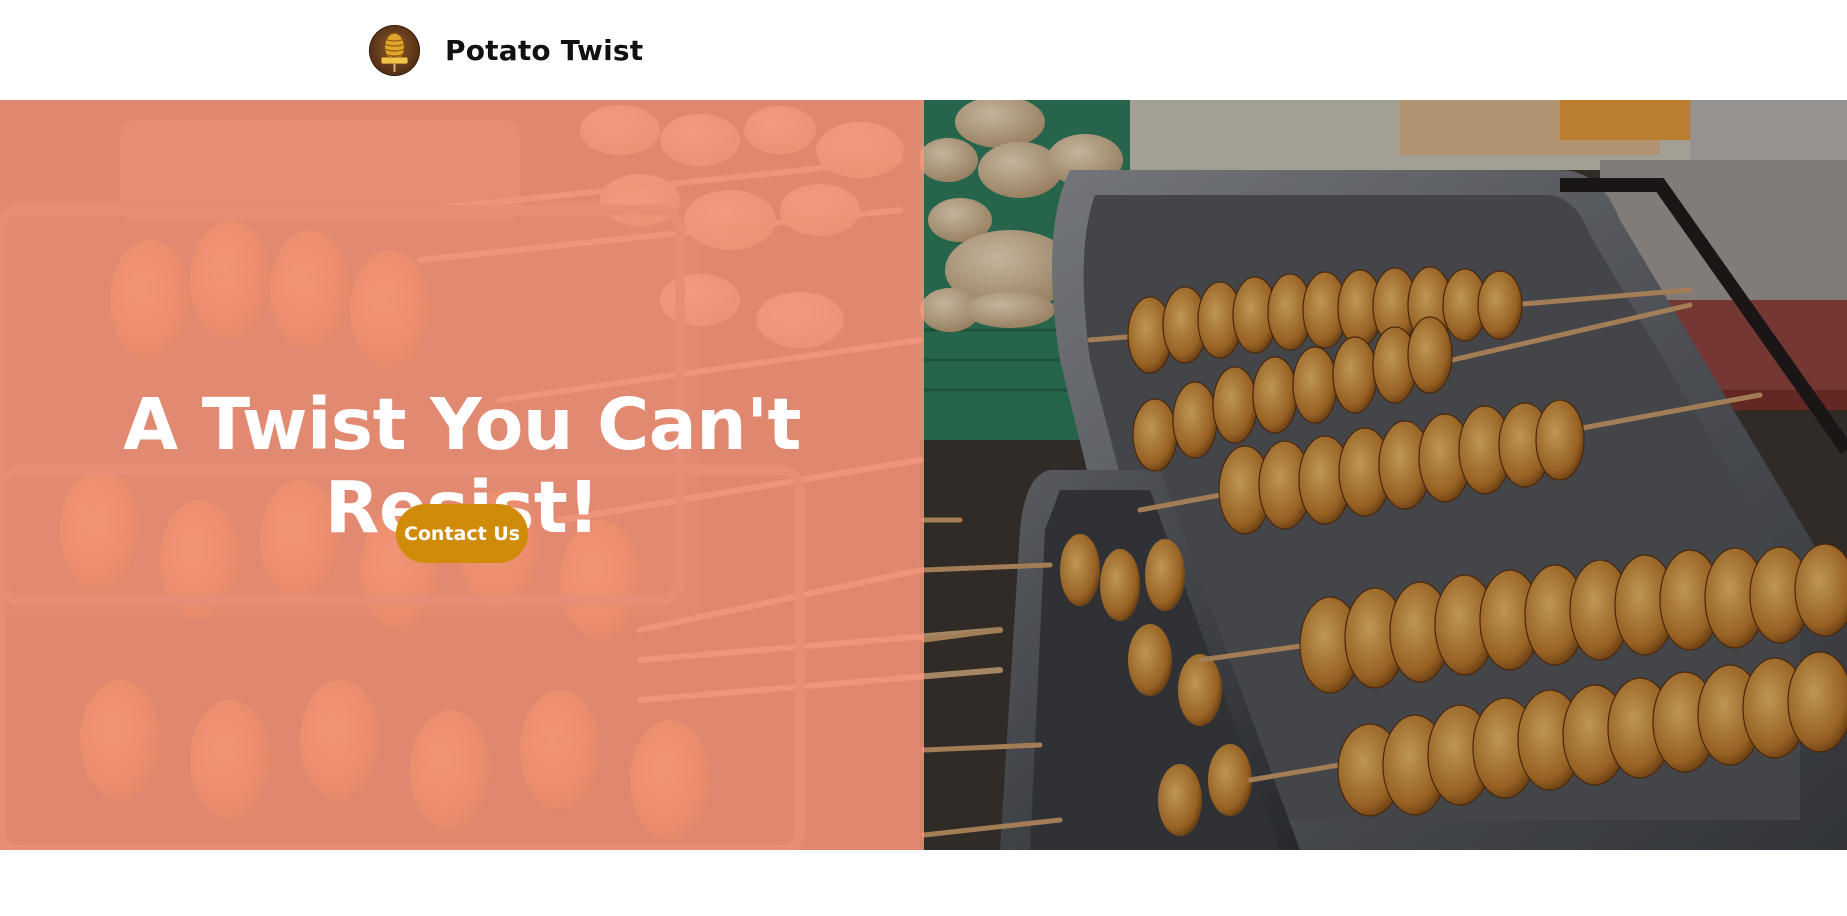 This screenshot has height=916, width=1847. Describe the element at coordinates (544, 50) in the screenshot. I see `brand-name: Potato Twist` at that location.